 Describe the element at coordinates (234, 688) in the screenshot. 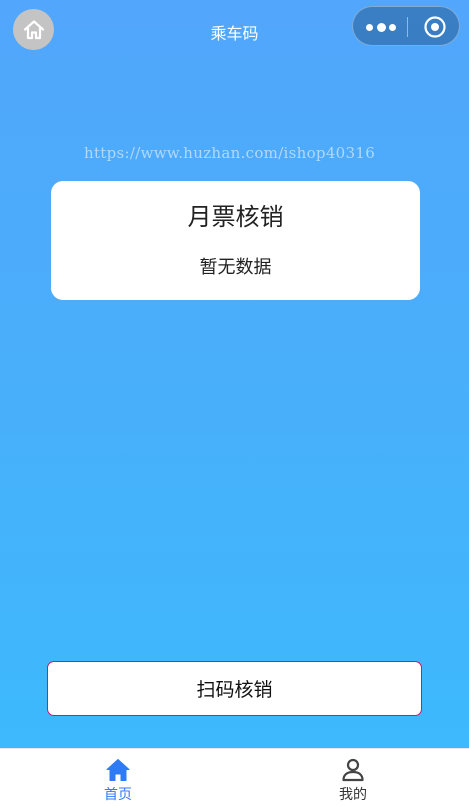

I see `scan-verify-button: 扫码核销` at that location.